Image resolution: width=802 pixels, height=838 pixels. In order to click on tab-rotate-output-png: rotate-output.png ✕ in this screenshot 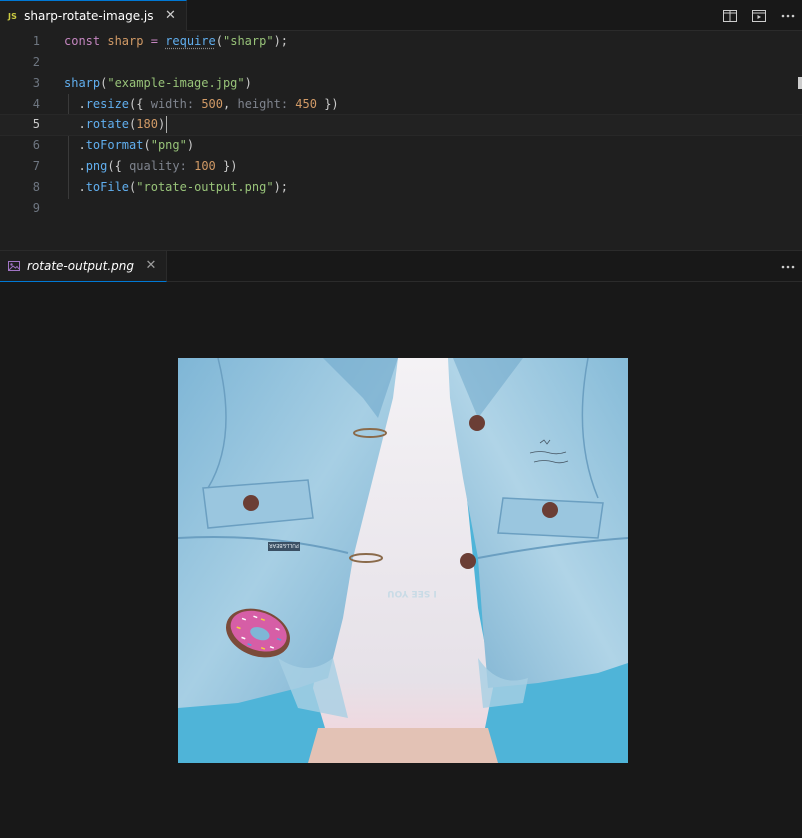, I will do `click(83, 266)`.